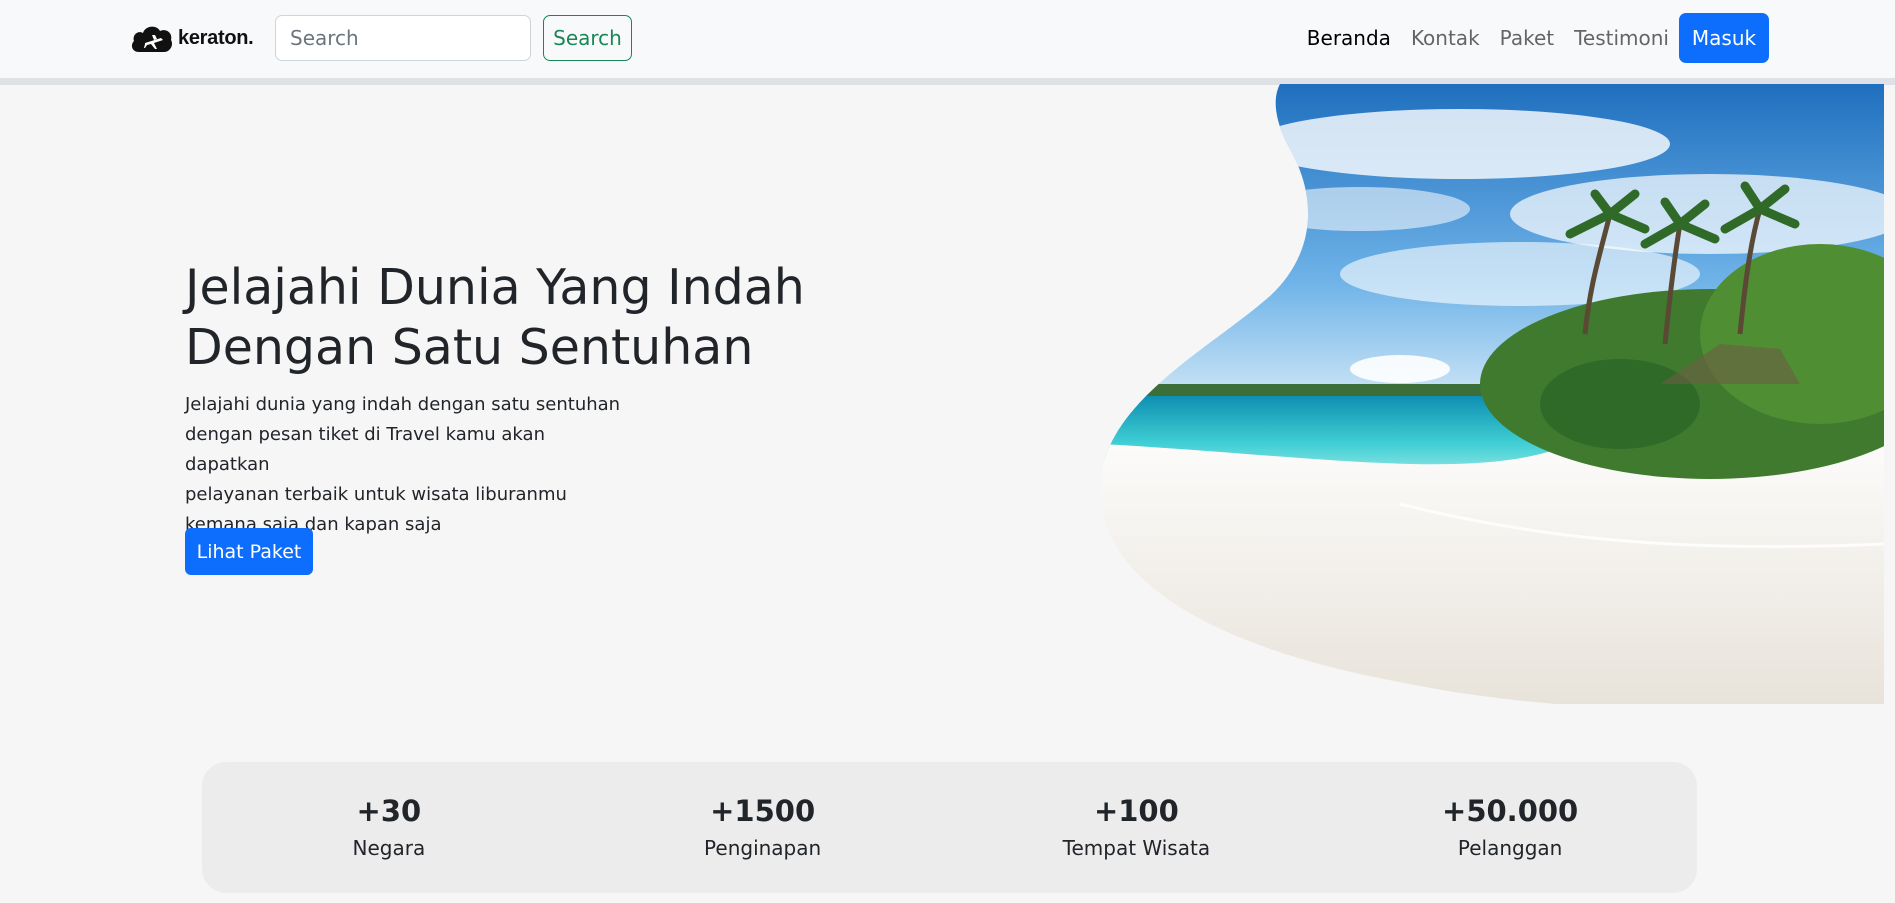  I want to click on stat-item: +50.000 Pelanggan, so click(1510, 828).